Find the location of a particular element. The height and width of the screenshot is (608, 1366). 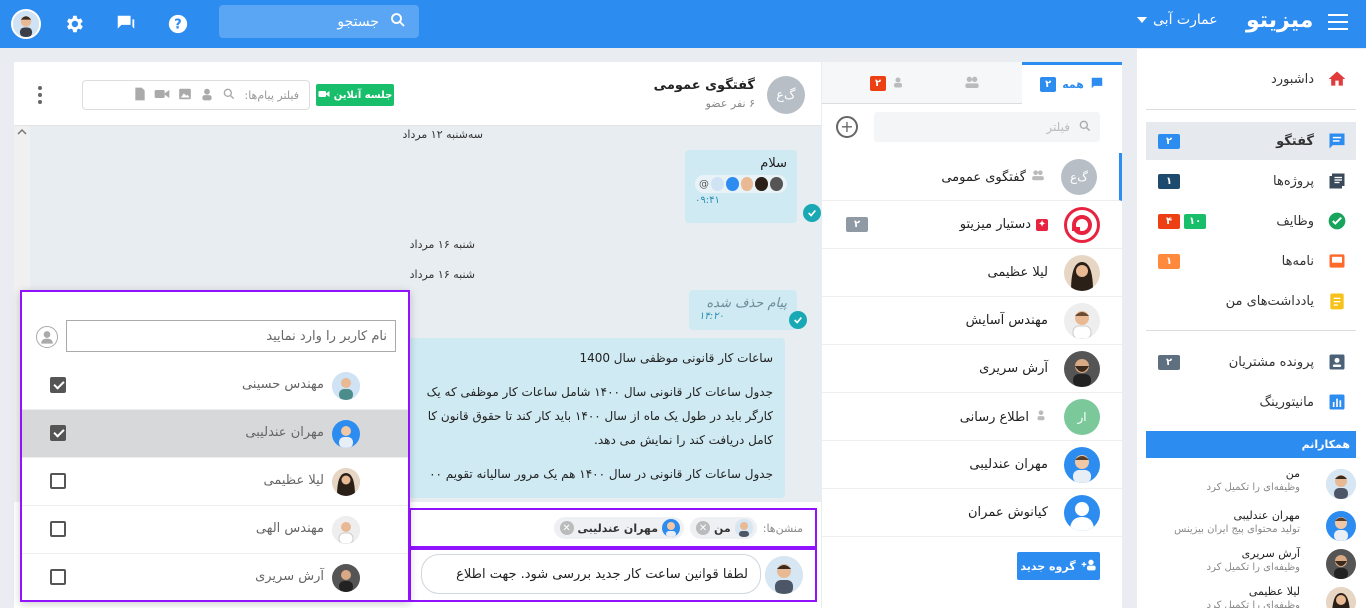

search-input: جستجو is located at coordinates (319, 21).